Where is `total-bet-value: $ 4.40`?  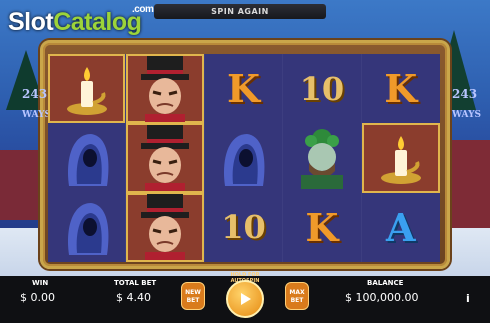
total-bet-value: $ 4.40 is located at coordinates (133, 297).